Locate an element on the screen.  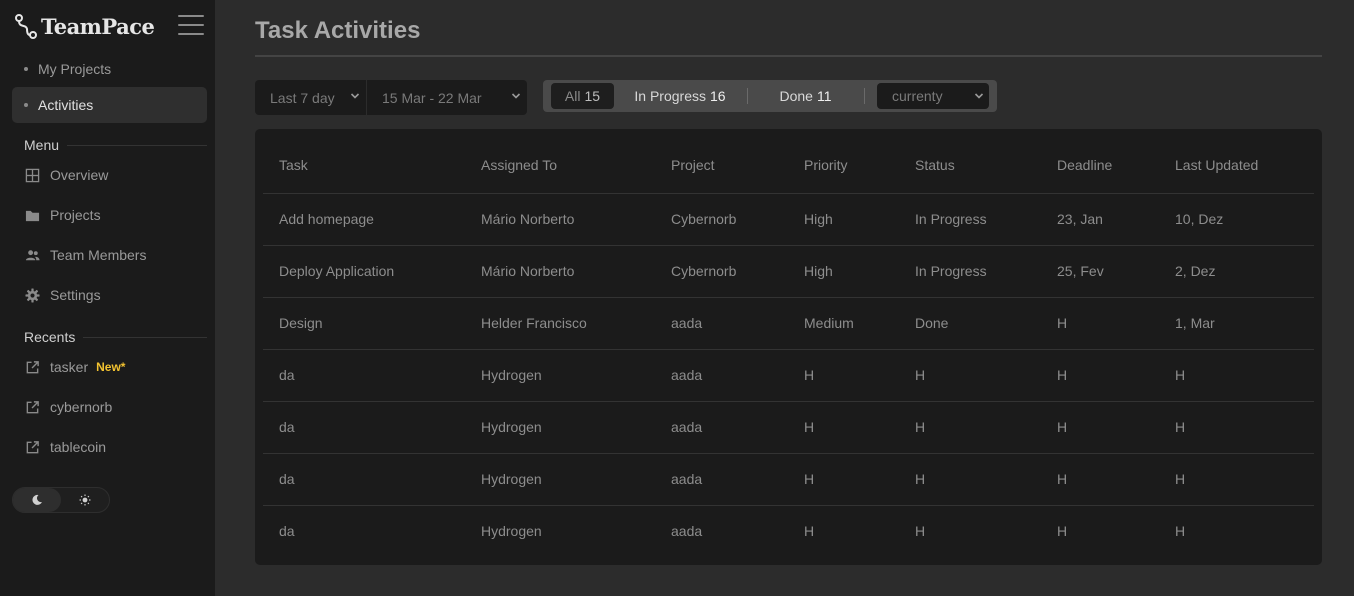
menu-toggle-button is located at coordinates (191, 25).